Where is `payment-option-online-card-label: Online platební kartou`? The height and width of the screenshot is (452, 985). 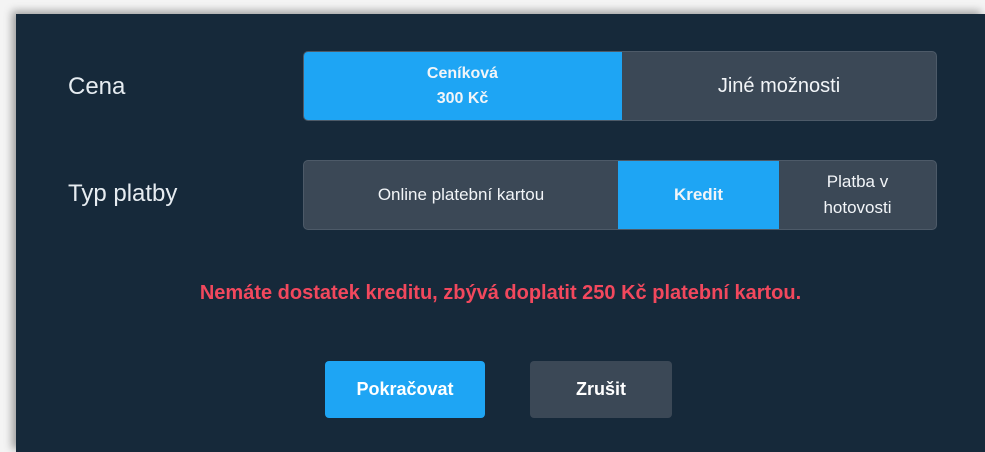 payment-option-online-card-label: Online platební kartou is located at coordinates (461, 194).